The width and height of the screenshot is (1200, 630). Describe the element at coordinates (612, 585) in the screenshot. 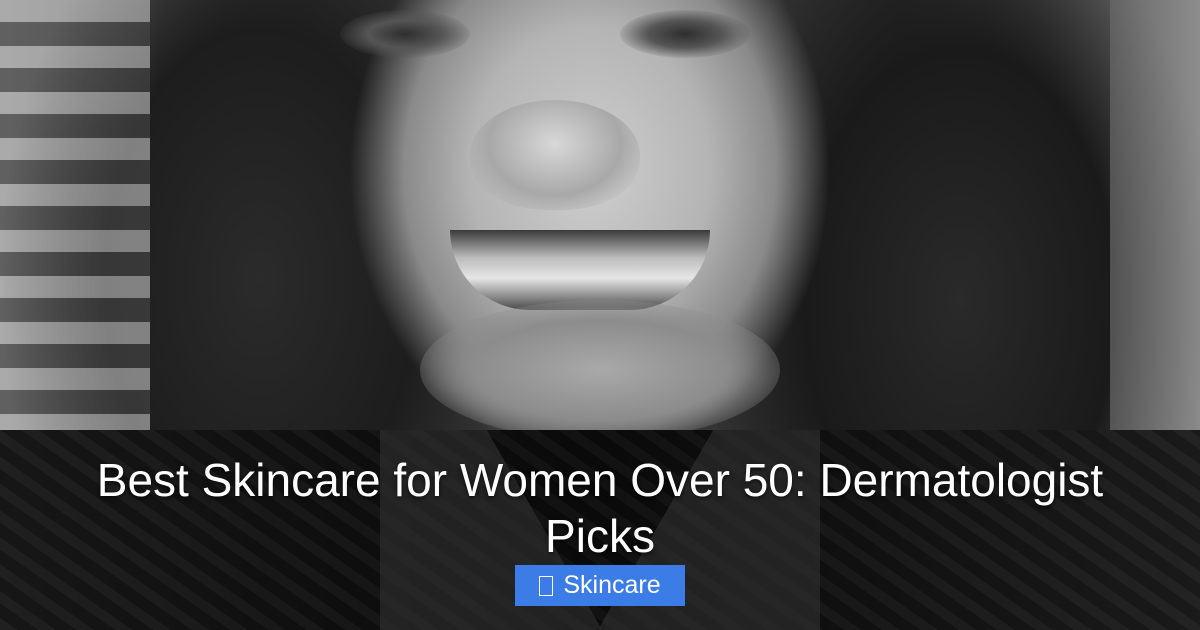

I see `category-badge-label: Skincare` at that location.